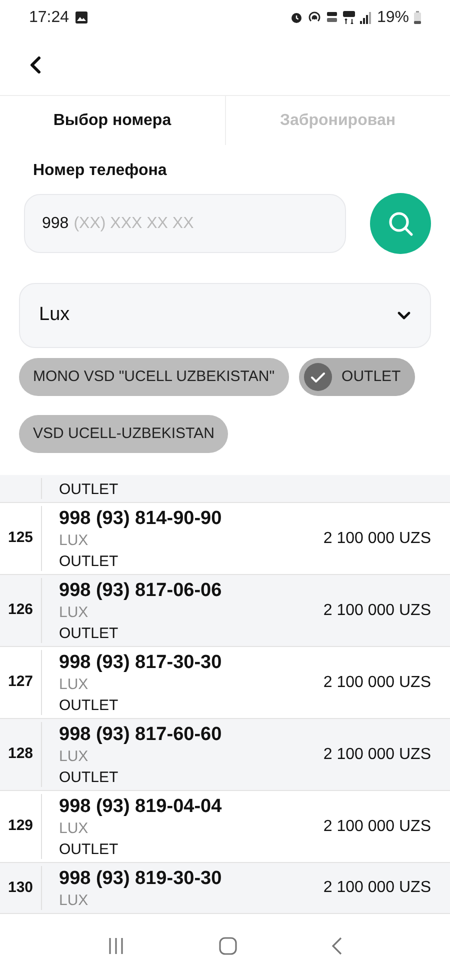 The width and height of the screenshot is (450, 975). What do you see at coordinates (116, 946) in the screenshot?
I see `recent-apps-icon` at bounding box center [116, 946].